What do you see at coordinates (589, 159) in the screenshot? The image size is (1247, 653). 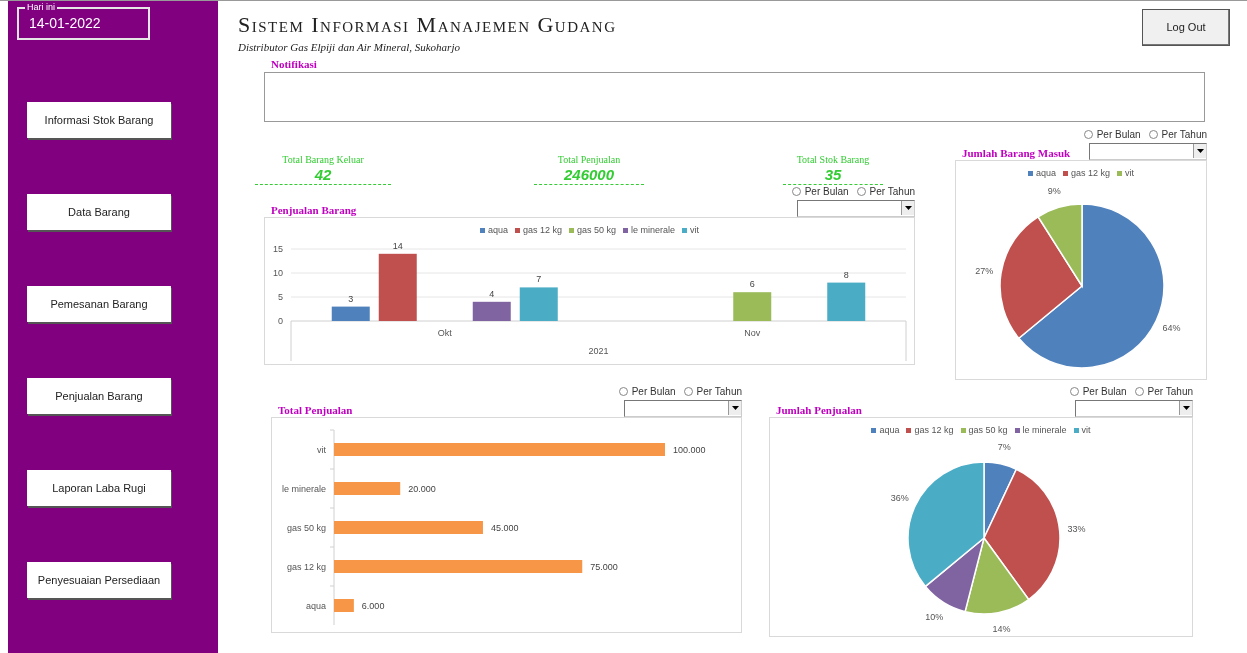 I see `stat-label: Total Penjualan` at bounding box center [589, 159].